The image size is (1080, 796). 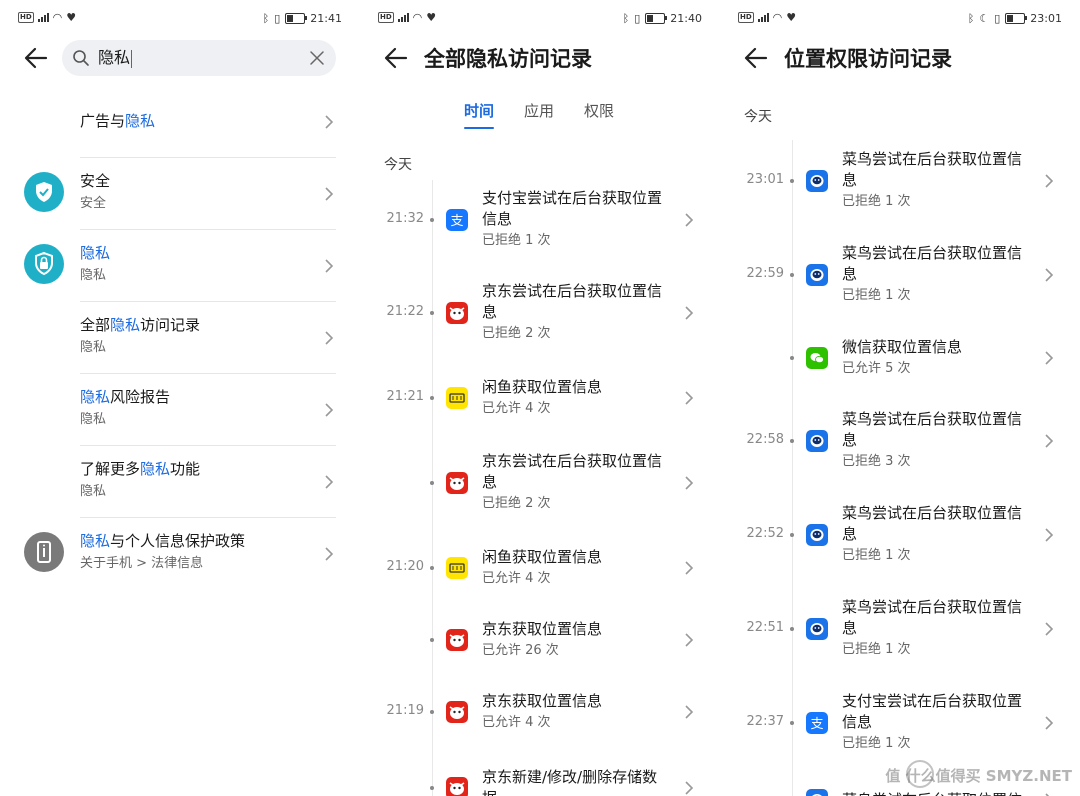 What do you see at coordinates (479, 114) in the screenshot?
I see `tab-time: 时间` at bounding box center [479, 114].